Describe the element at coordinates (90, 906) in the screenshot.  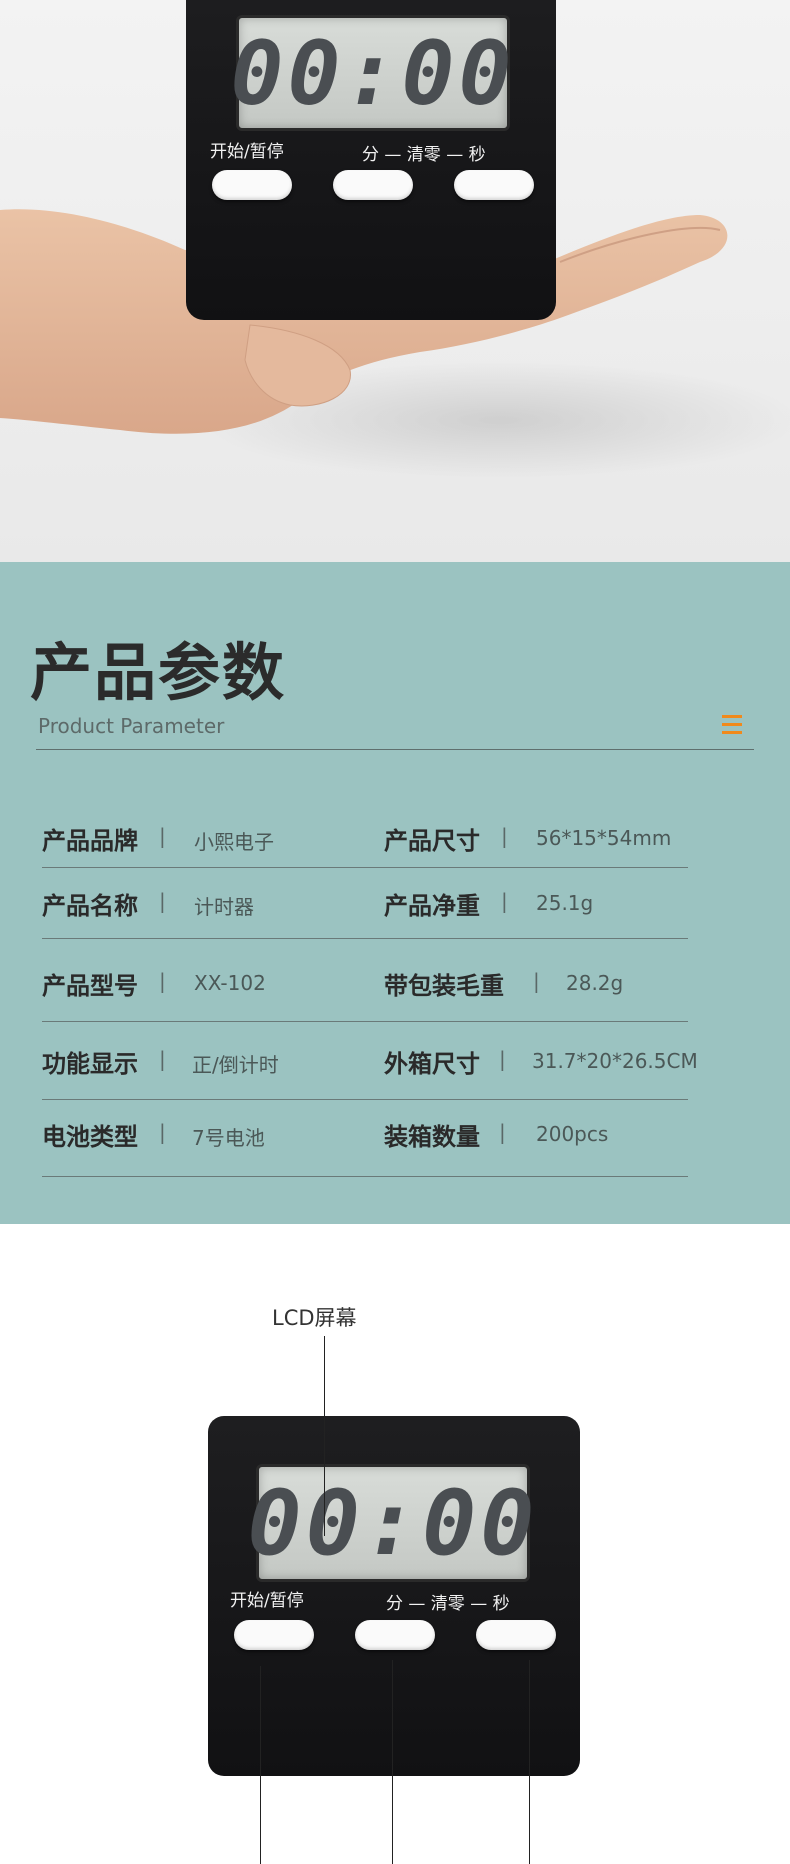
I see `param-label: 产品名称` at that location.